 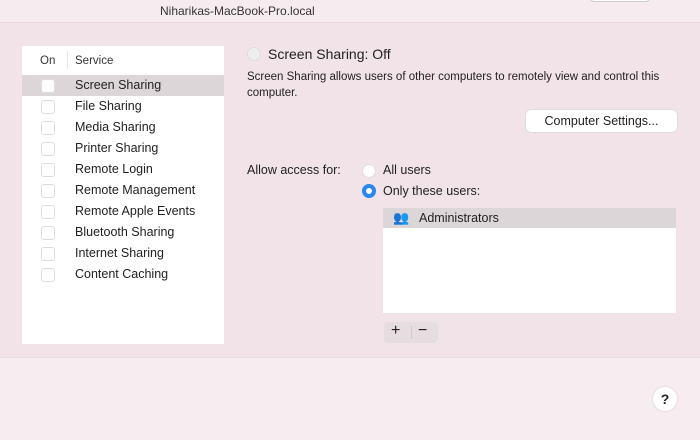 I want to click on list-item: Remote Login, so click(x=123, y=169).